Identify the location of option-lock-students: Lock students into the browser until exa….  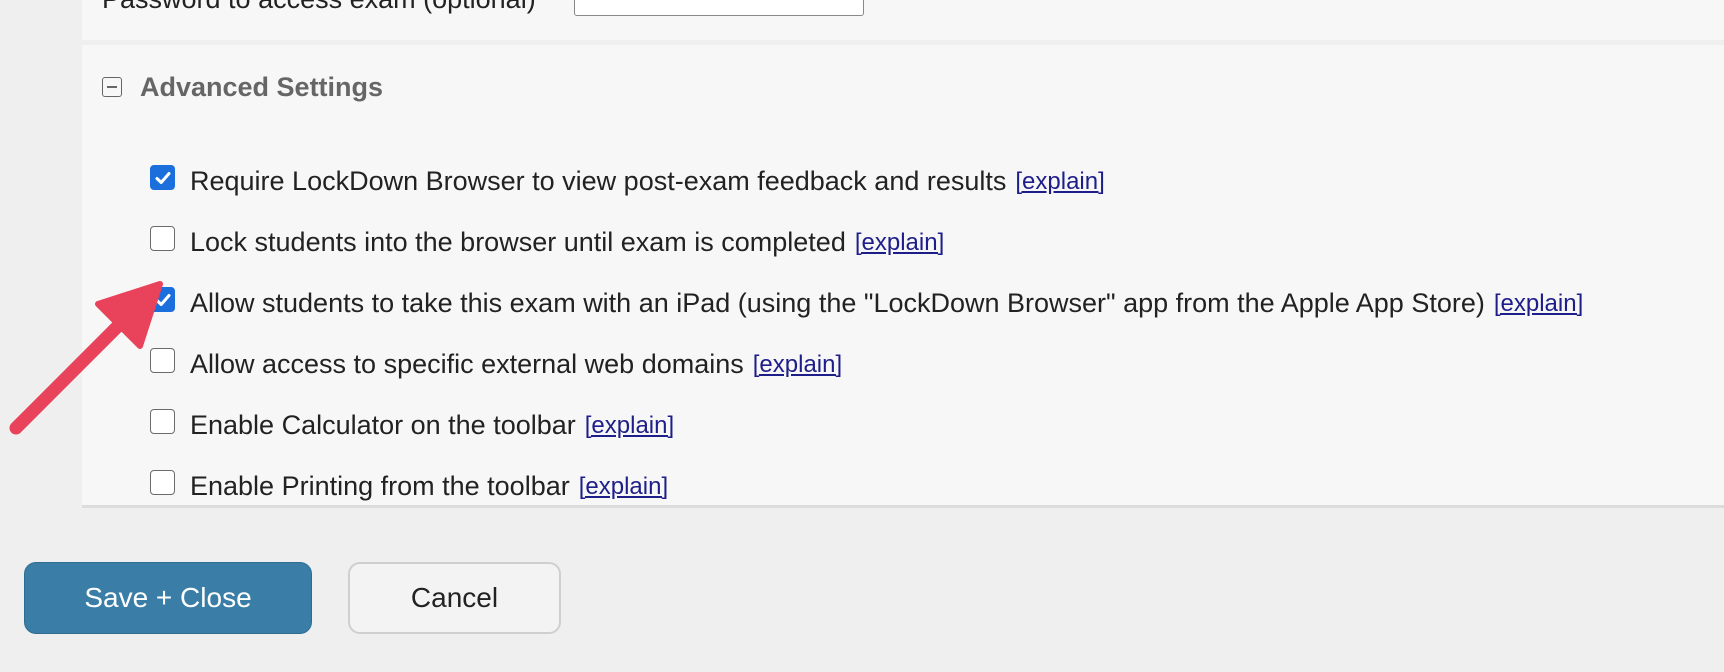
(866, 242).